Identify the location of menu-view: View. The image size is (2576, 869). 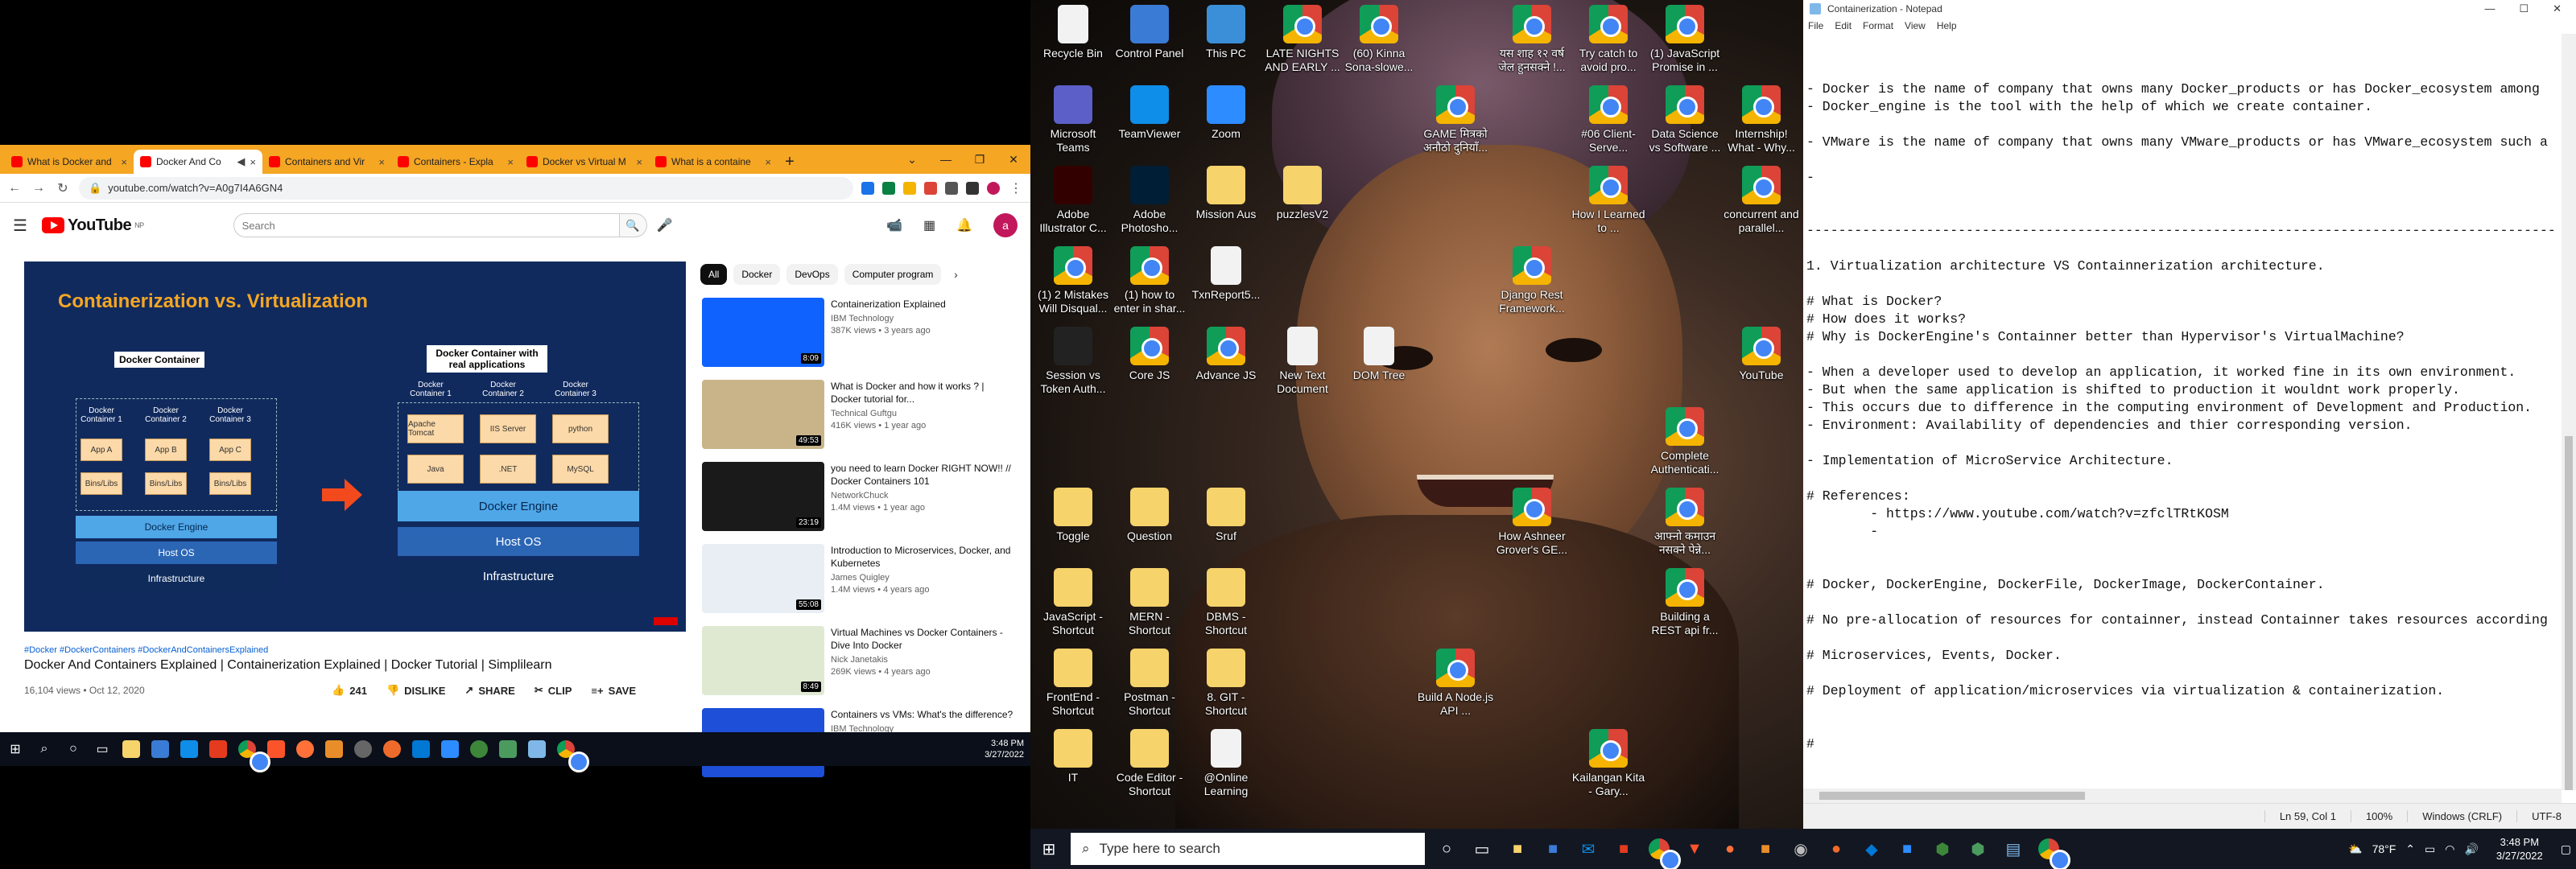
(1915, 25).